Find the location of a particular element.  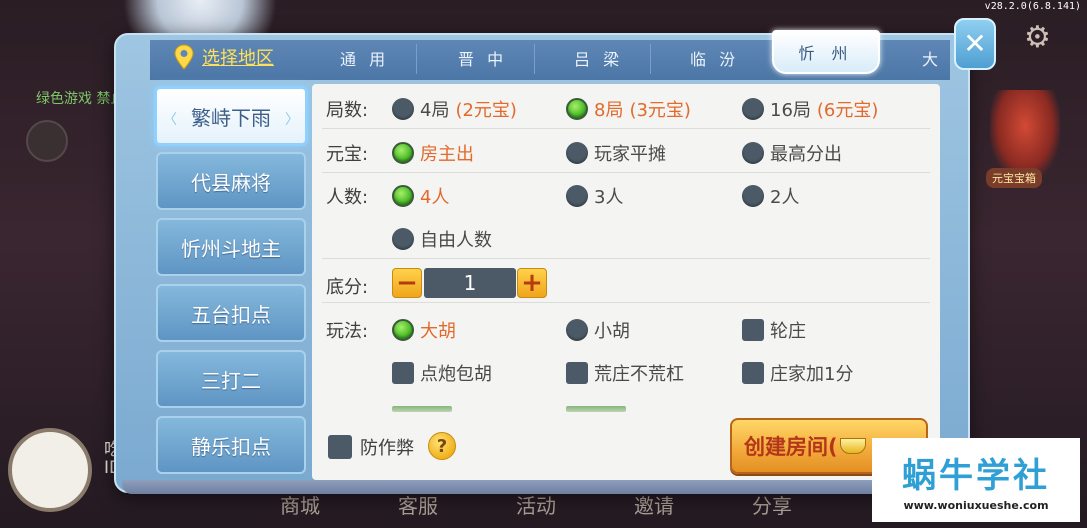

payment-option-winner: 最高分出 is located at coordinates (792, 153).